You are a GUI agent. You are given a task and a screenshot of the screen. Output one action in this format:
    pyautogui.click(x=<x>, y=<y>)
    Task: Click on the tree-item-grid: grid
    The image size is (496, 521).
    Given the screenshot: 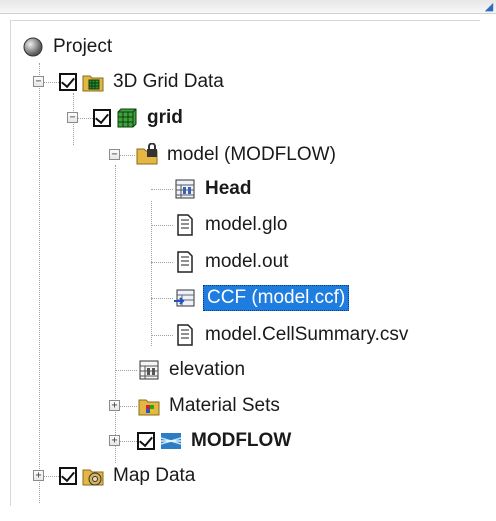 What is the action you would take?
    pyautogui.click(x=139, y=118)
    